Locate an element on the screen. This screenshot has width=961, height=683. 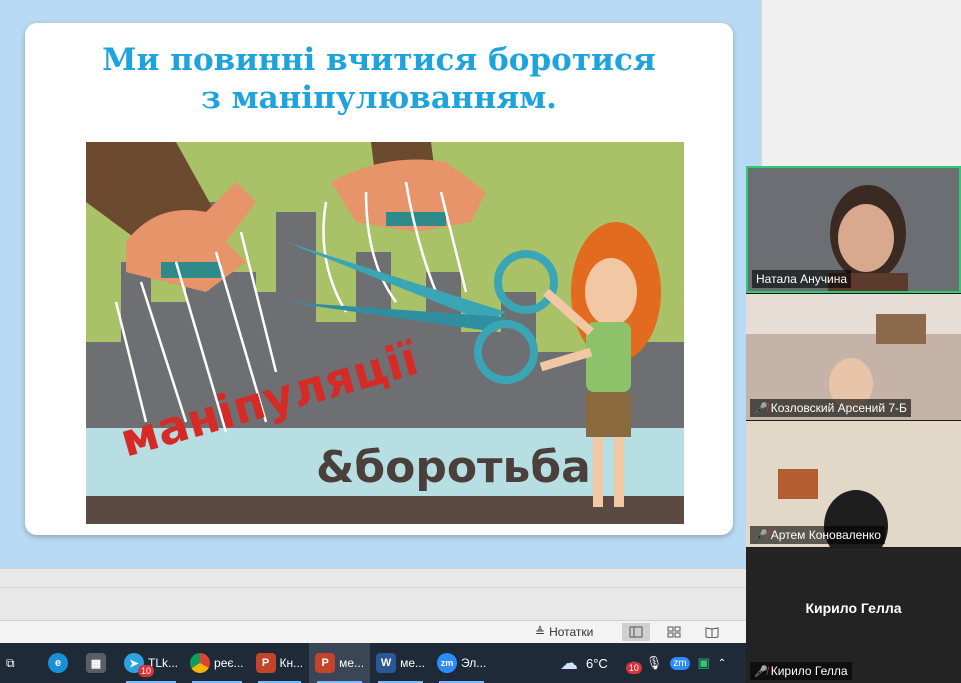
edge-taskbar-button: e is located at coordinates (61, 663).